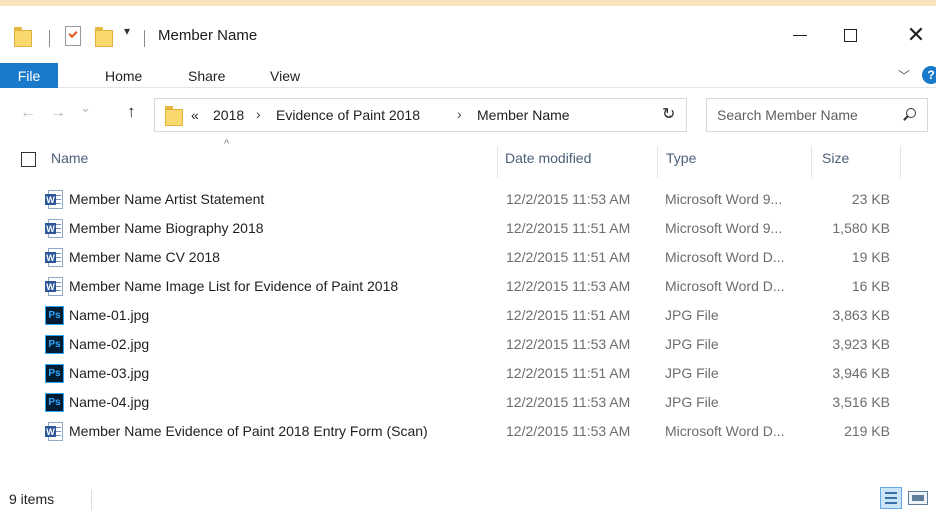 Image resolution: width=936 pixels, height=516 pixels. I want to click on file-name: Member Name CV 2018, so click(144, 257).